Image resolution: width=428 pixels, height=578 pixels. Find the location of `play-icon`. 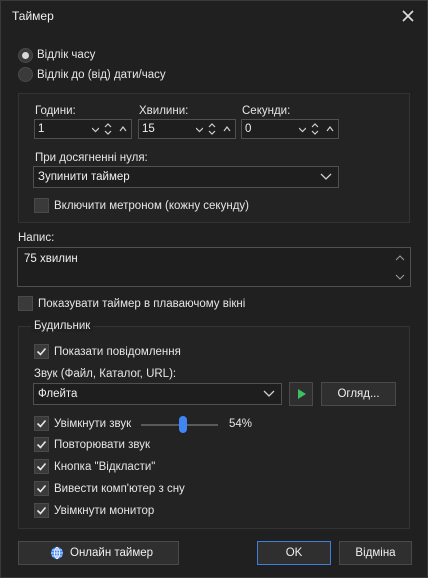

play-icon is located at coordinates (302, 394).